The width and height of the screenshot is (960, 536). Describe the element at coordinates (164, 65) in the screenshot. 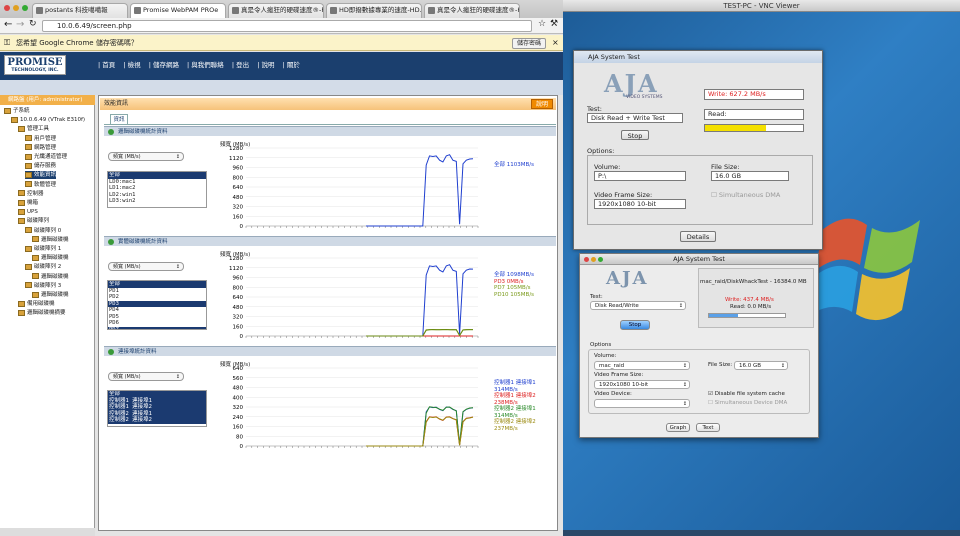

I see `menu-storage-network: | 儲存網路` at that location.